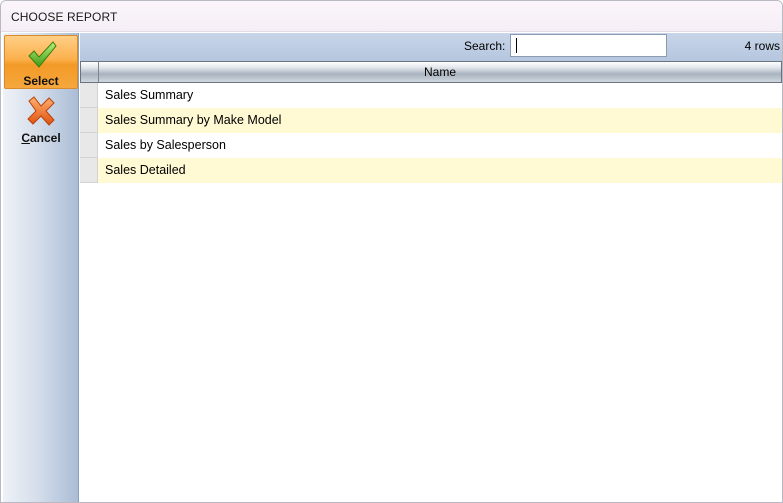 This screenshot has height=503, width=783. Describe the element at coordinates (431, 47) in the screenshot. I see `search-toolbar: Search: 4 rows` at that location.